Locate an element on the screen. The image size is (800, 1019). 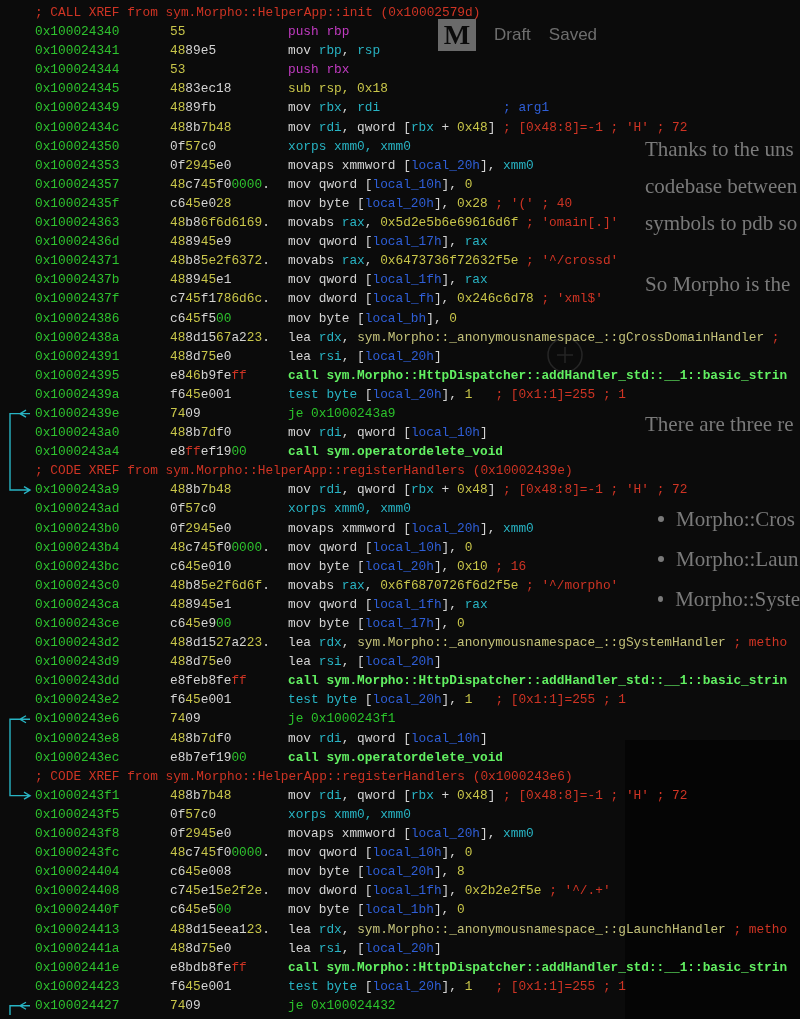
instruction: movabs rax, 0x6f6870726f6d2f5e ; '^/morpho' is located at coordinates (453, 585).